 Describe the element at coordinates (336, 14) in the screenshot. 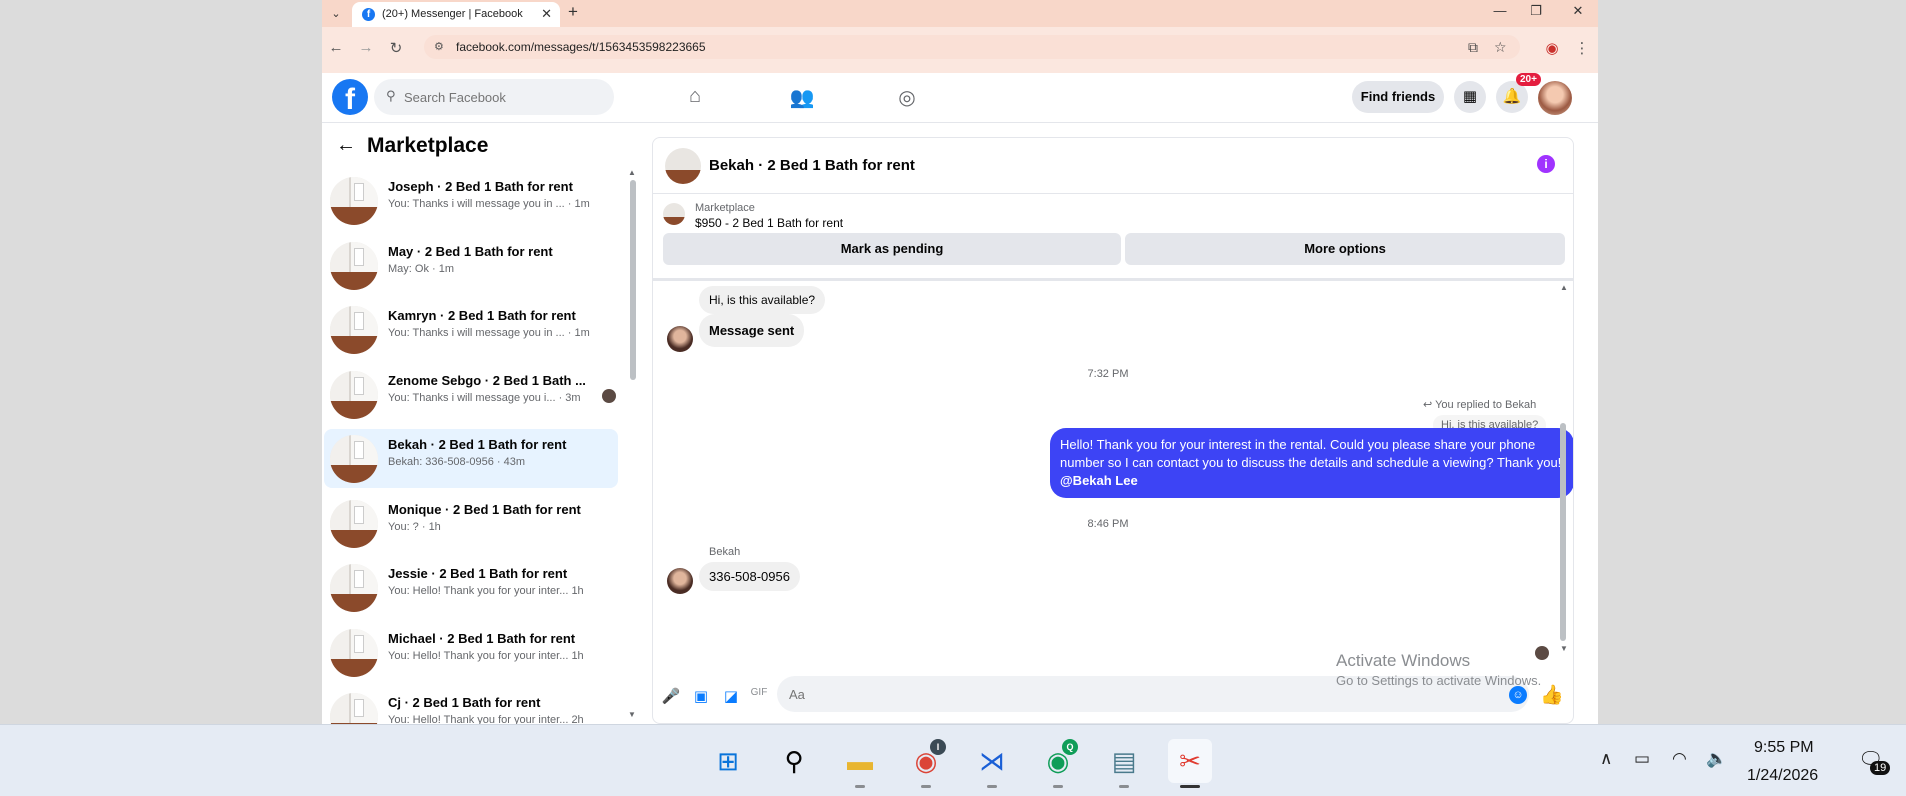

I see `tab-search-icon: ⌄` at that location.